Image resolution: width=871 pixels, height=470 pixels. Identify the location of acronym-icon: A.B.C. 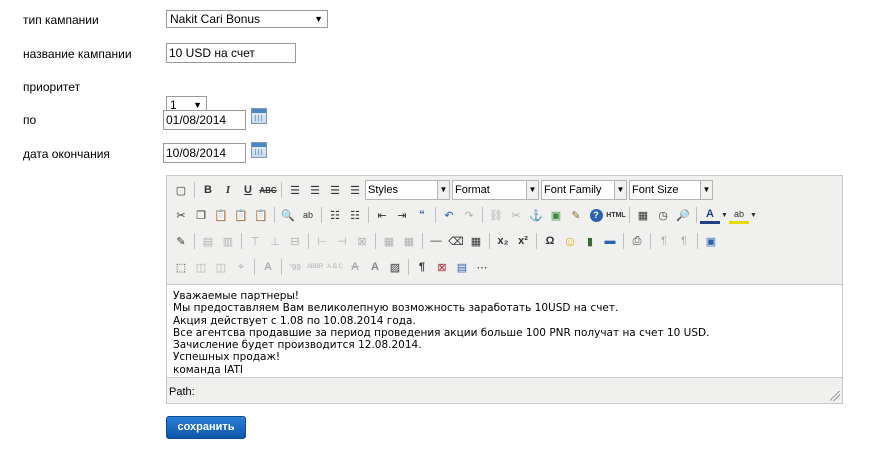
(335, 267).